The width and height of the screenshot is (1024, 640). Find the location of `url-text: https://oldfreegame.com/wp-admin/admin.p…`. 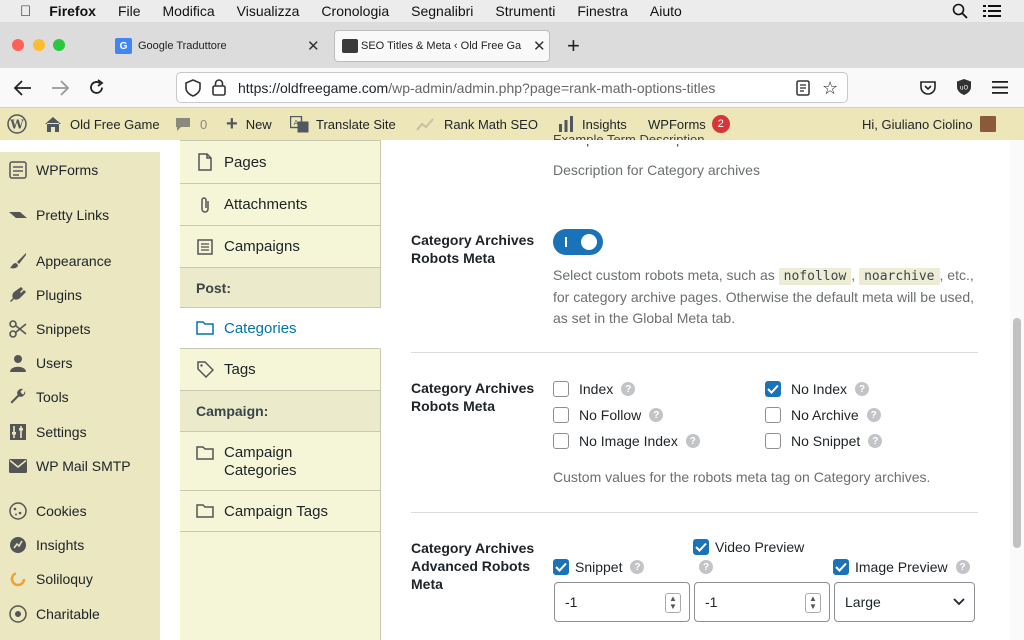

url-text: https://oldfreegame.com/wp-admin/admin.p… is located at coordinates (477, 88).